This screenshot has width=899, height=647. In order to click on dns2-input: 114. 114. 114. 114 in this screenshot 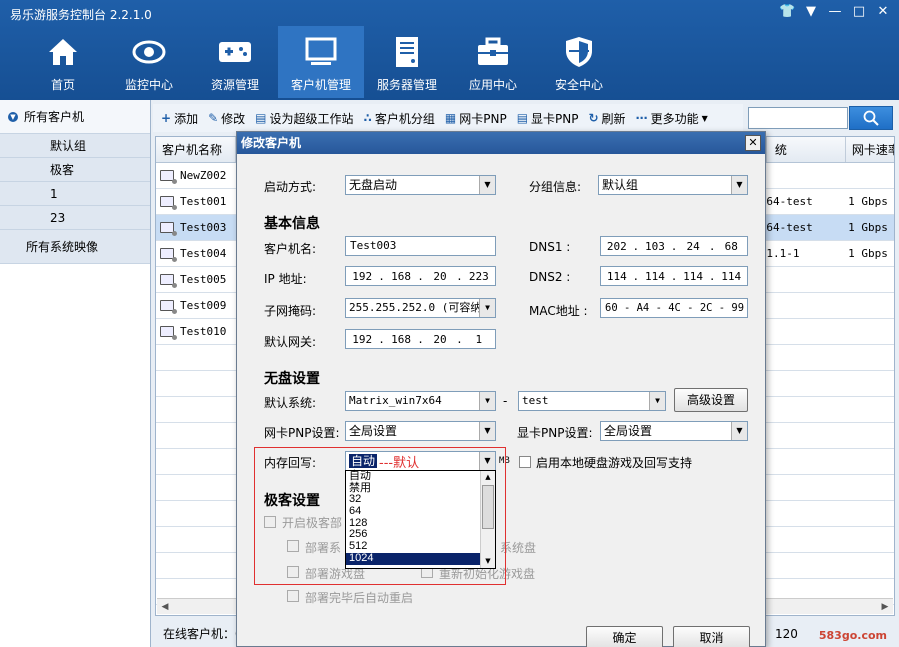, I will do `click(674, 276)`.